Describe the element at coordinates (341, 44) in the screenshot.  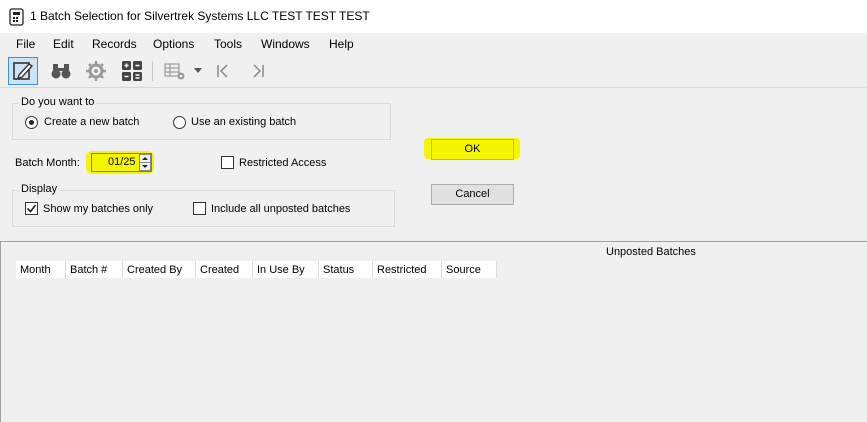
I see `menu-help: Help` at that location.